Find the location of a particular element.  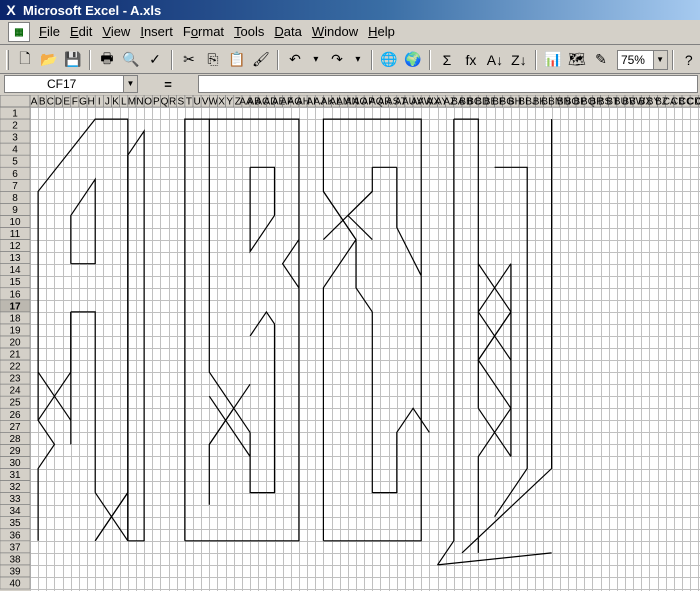

undo-icon: ↶ is located at coordinates (295, 60).